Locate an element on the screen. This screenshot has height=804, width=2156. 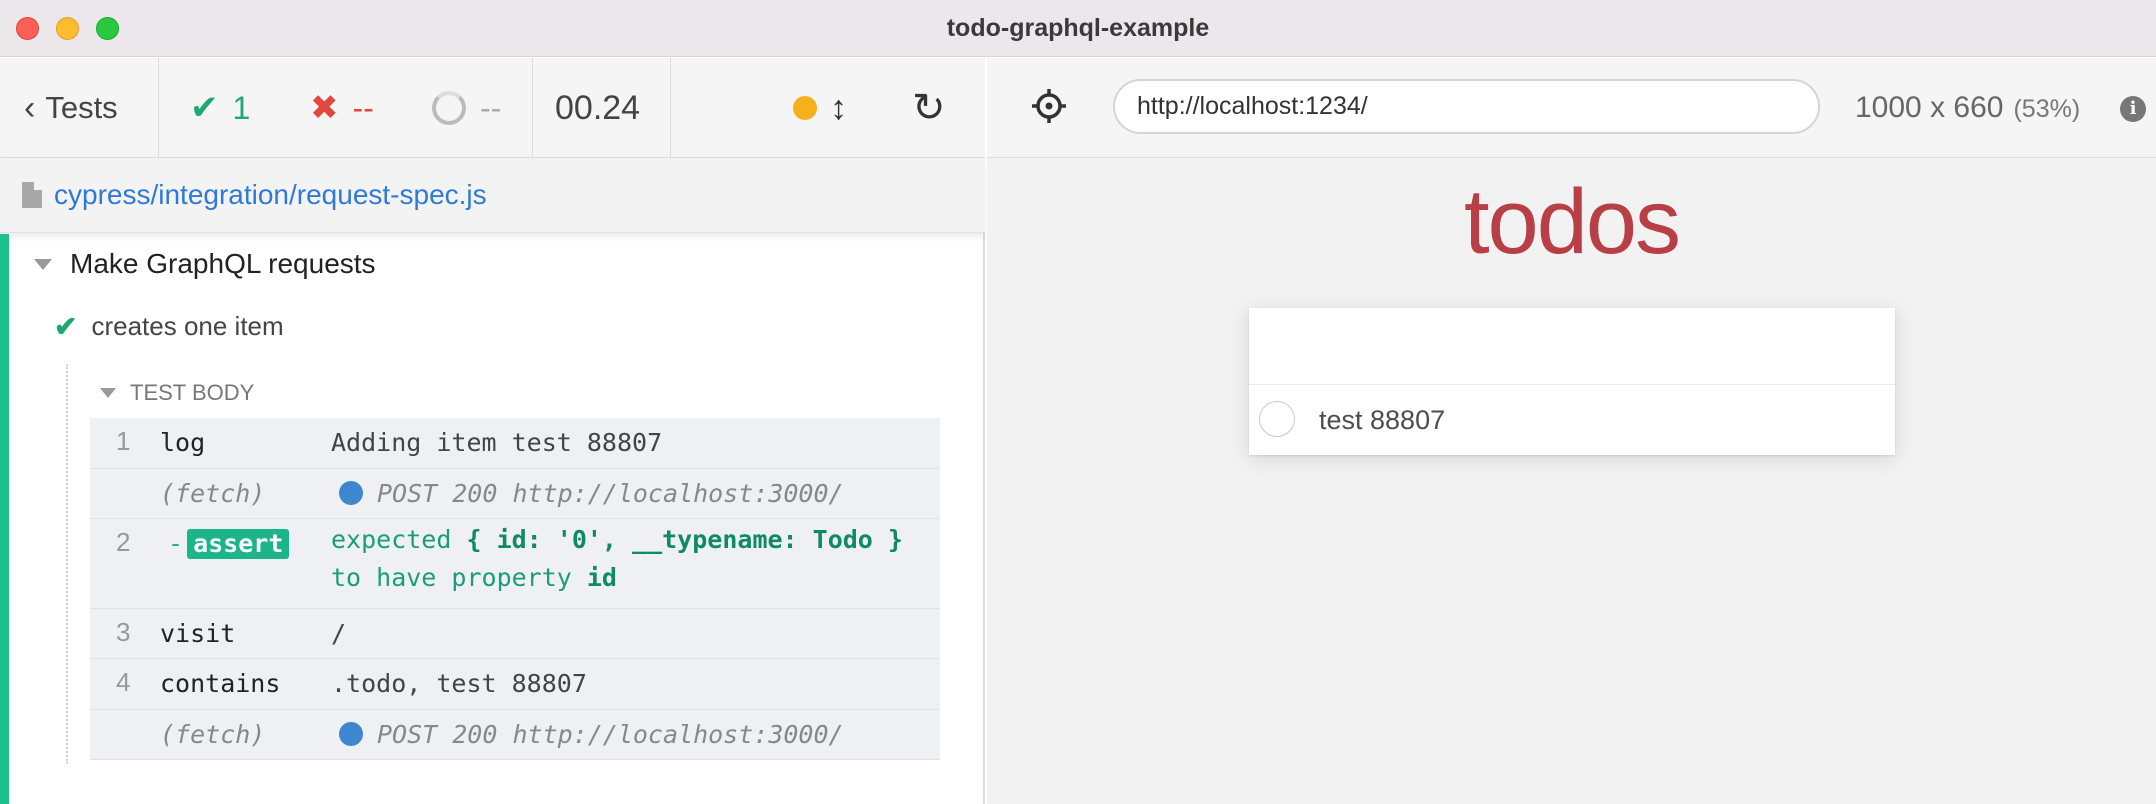
pending-count: -- is located at coordinates (466, 108).